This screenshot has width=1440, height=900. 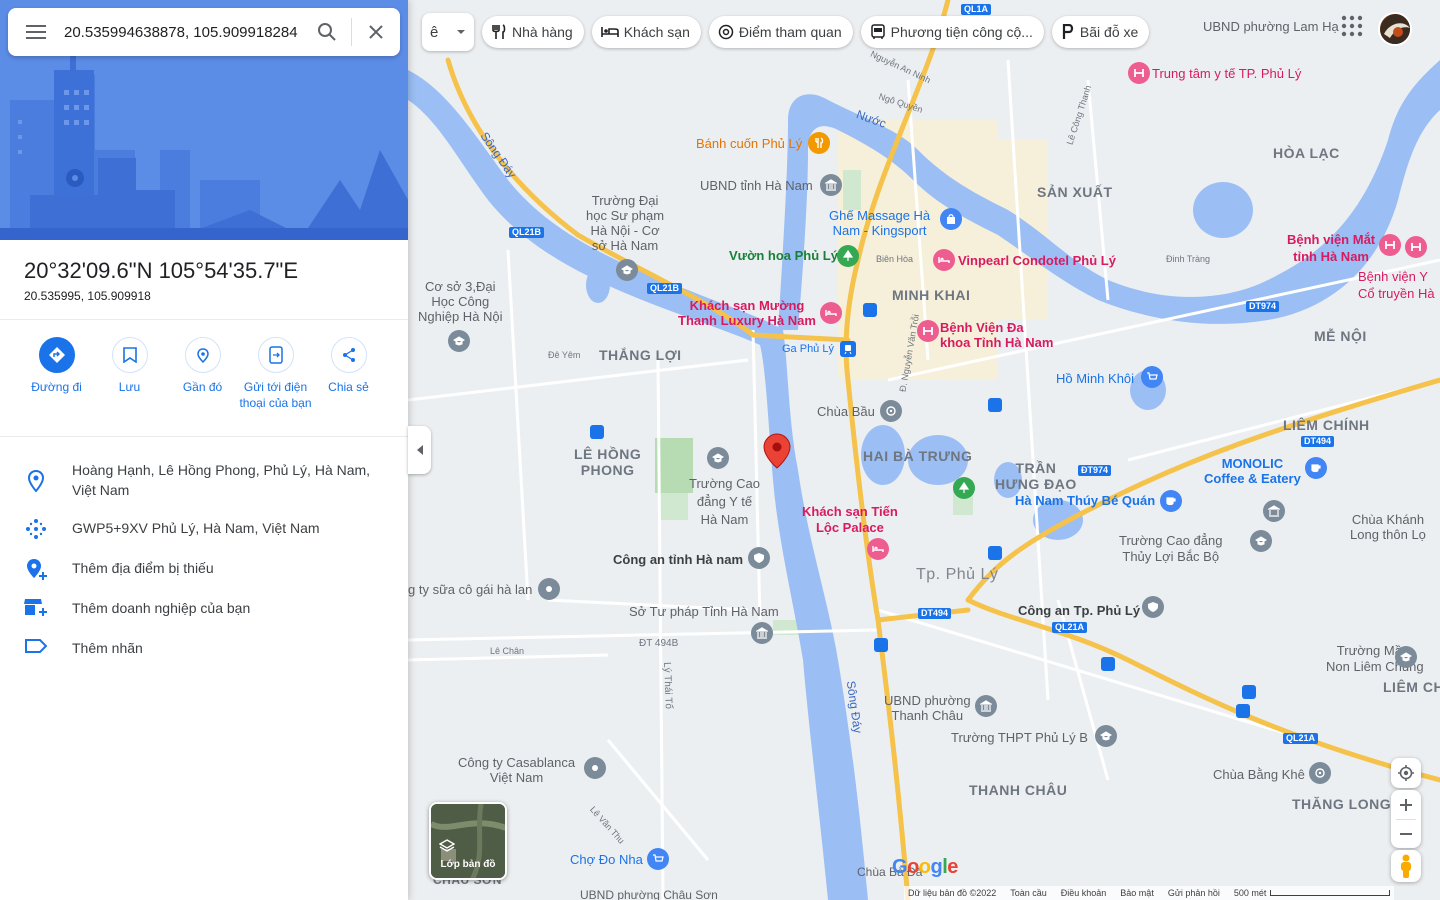 I want to click on menu-button, so click(x=36, y=32).